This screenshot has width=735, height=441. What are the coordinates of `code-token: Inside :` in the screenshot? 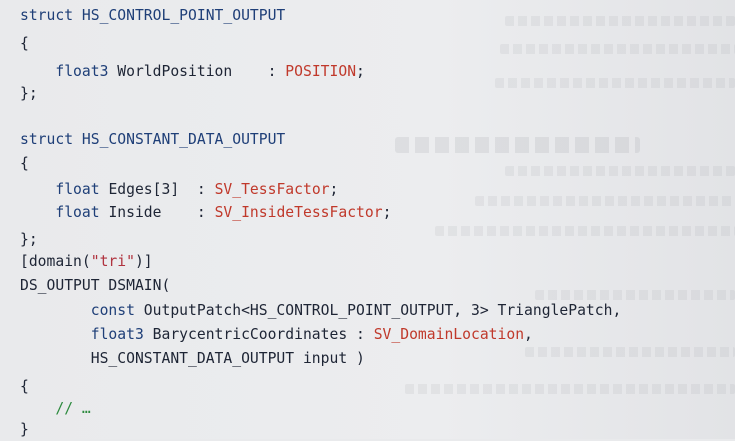 It's located at (161, 212).